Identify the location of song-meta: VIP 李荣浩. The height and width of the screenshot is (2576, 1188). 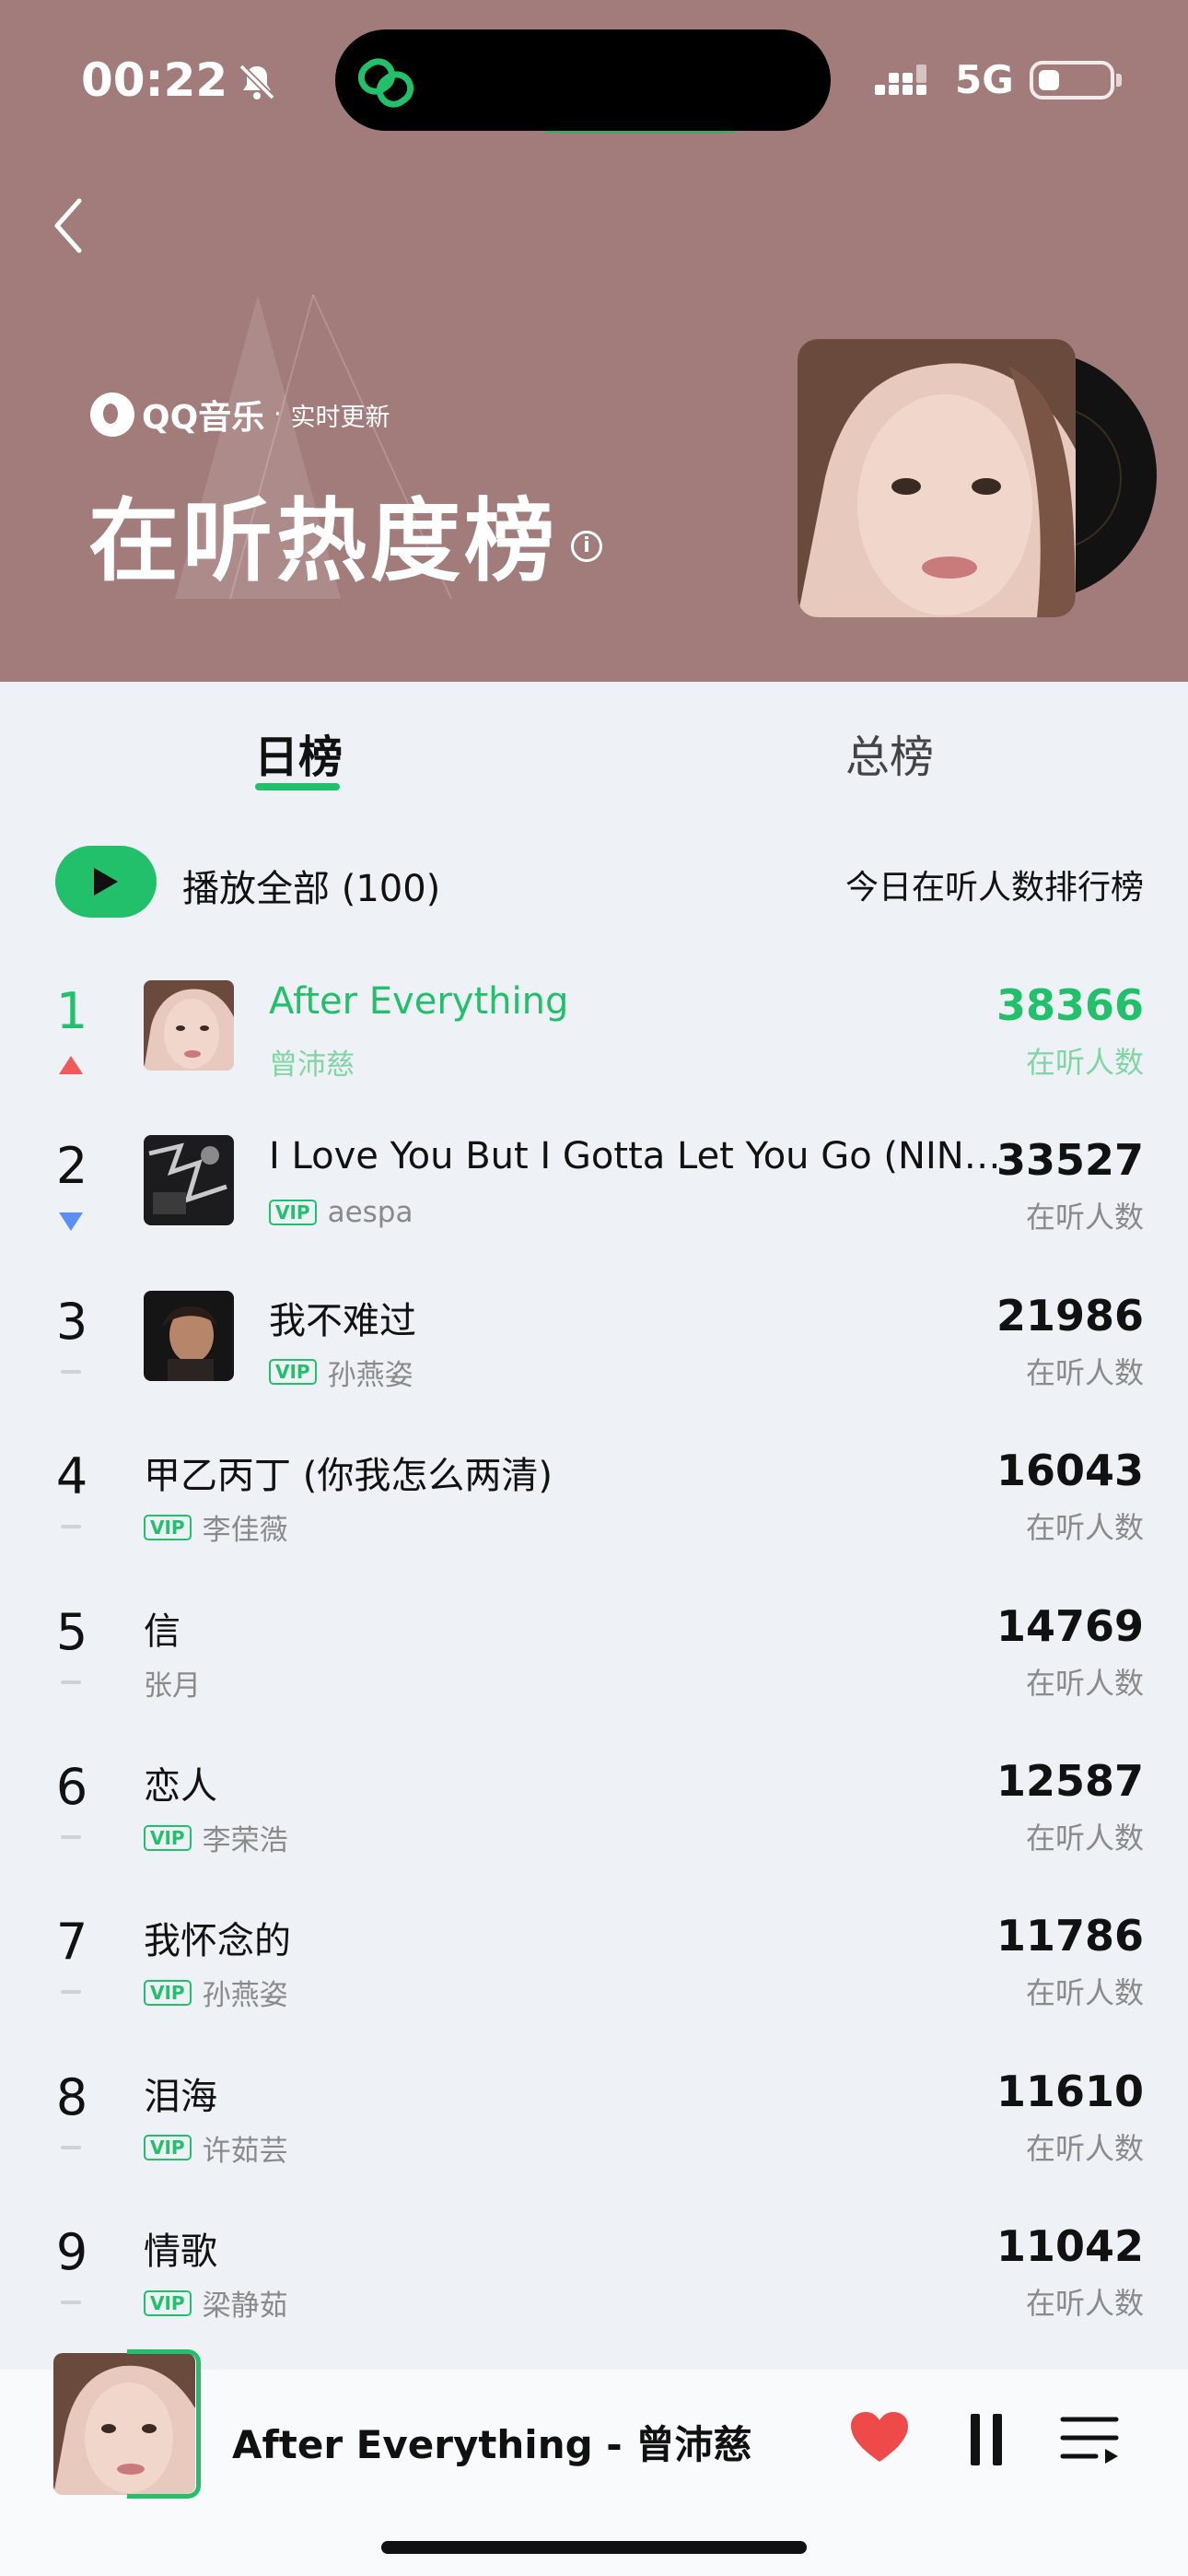
(216, 1837).